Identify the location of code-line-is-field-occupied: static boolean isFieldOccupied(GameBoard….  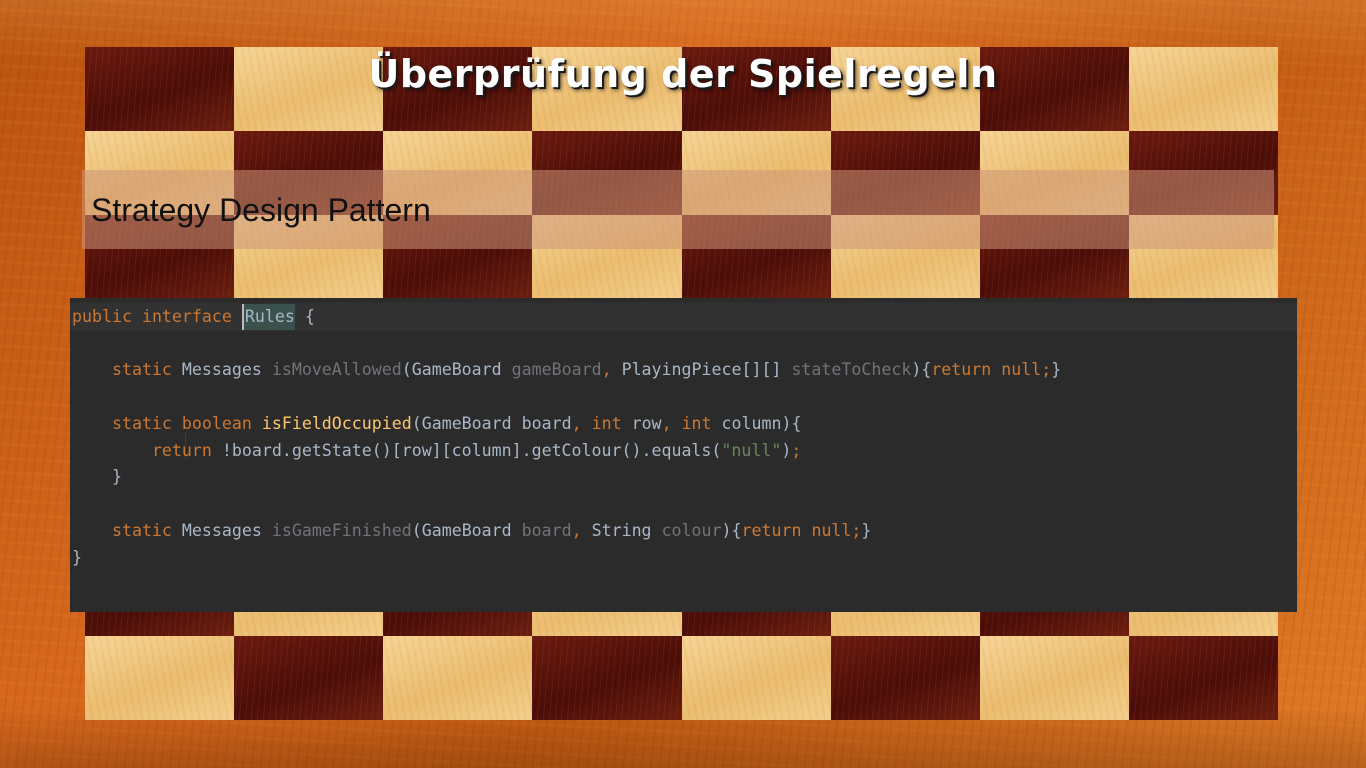
(456, 423).